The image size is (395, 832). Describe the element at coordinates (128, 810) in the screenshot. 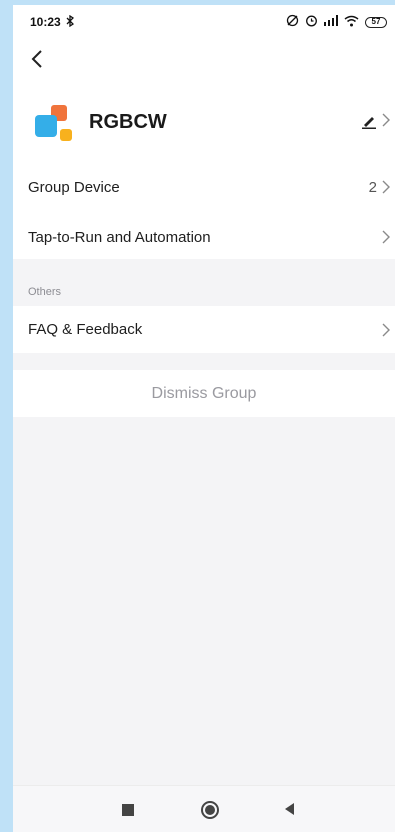

I see `recents-square-icon` at that location.